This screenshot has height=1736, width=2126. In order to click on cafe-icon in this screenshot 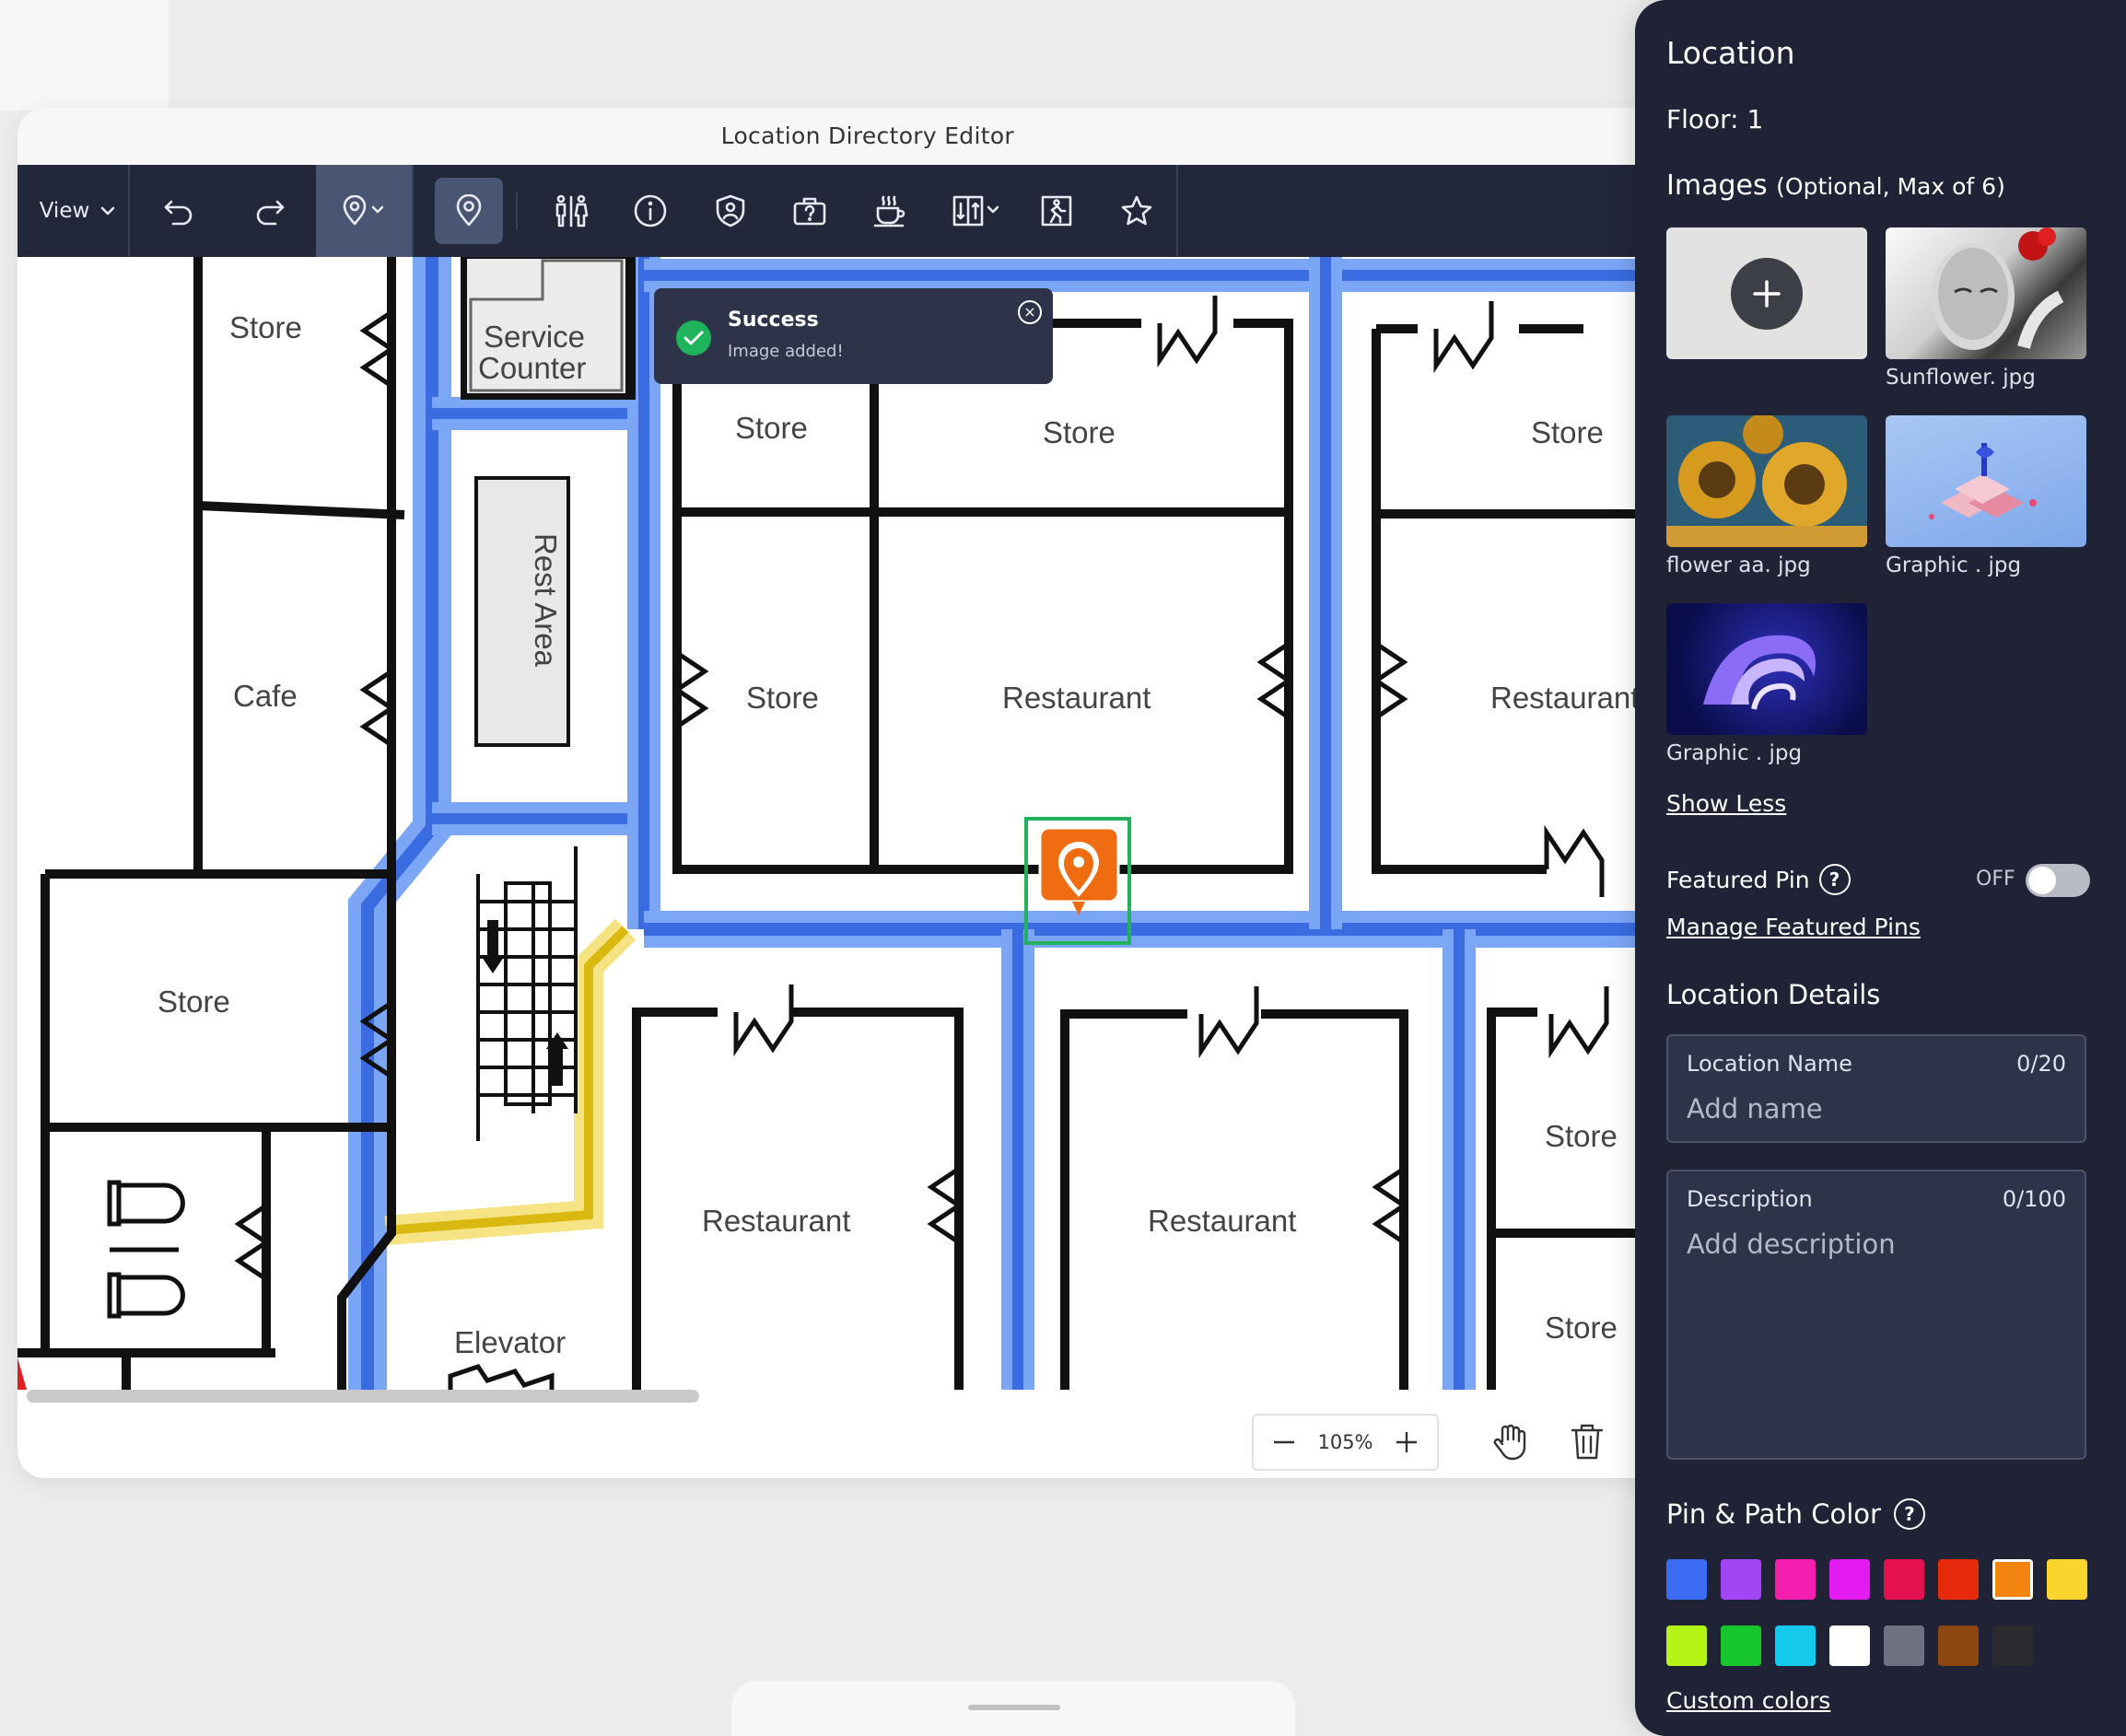, I will do `click(889, 211)`.